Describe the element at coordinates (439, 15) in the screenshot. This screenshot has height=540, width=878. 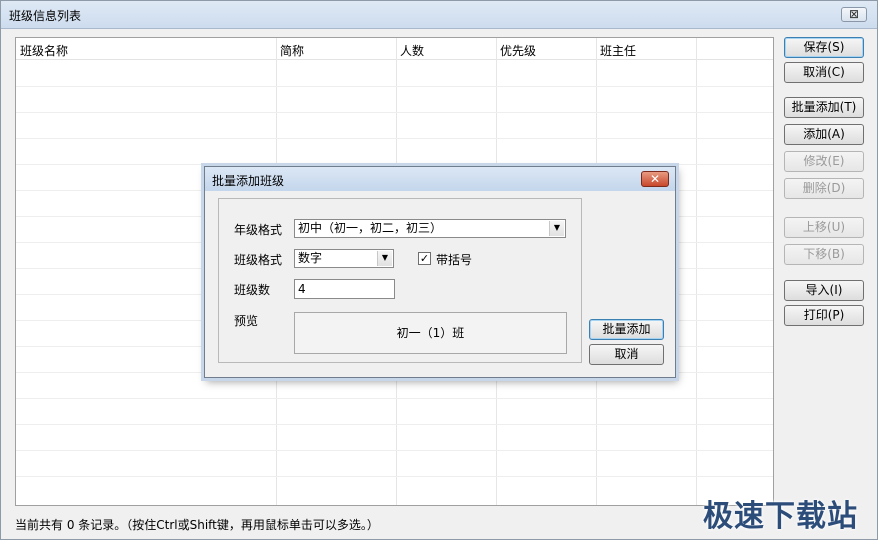
I see `title-bar: 班级信息列表 ⊠` at that location.